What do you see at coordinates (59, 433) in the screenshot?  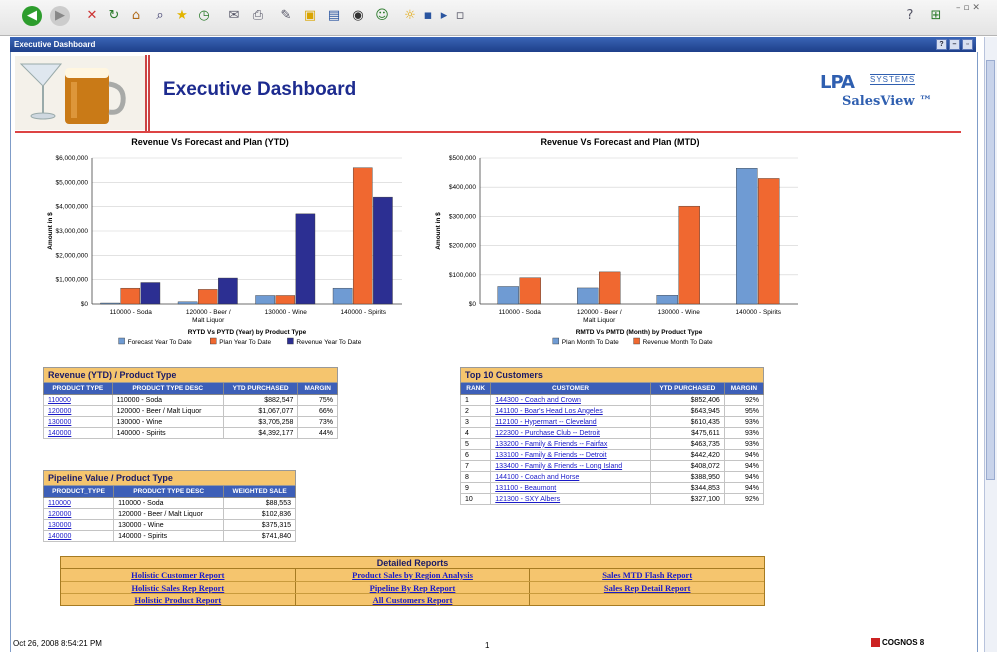 I see `revenue-table-link: 140000` at bounding box center [59, 433].